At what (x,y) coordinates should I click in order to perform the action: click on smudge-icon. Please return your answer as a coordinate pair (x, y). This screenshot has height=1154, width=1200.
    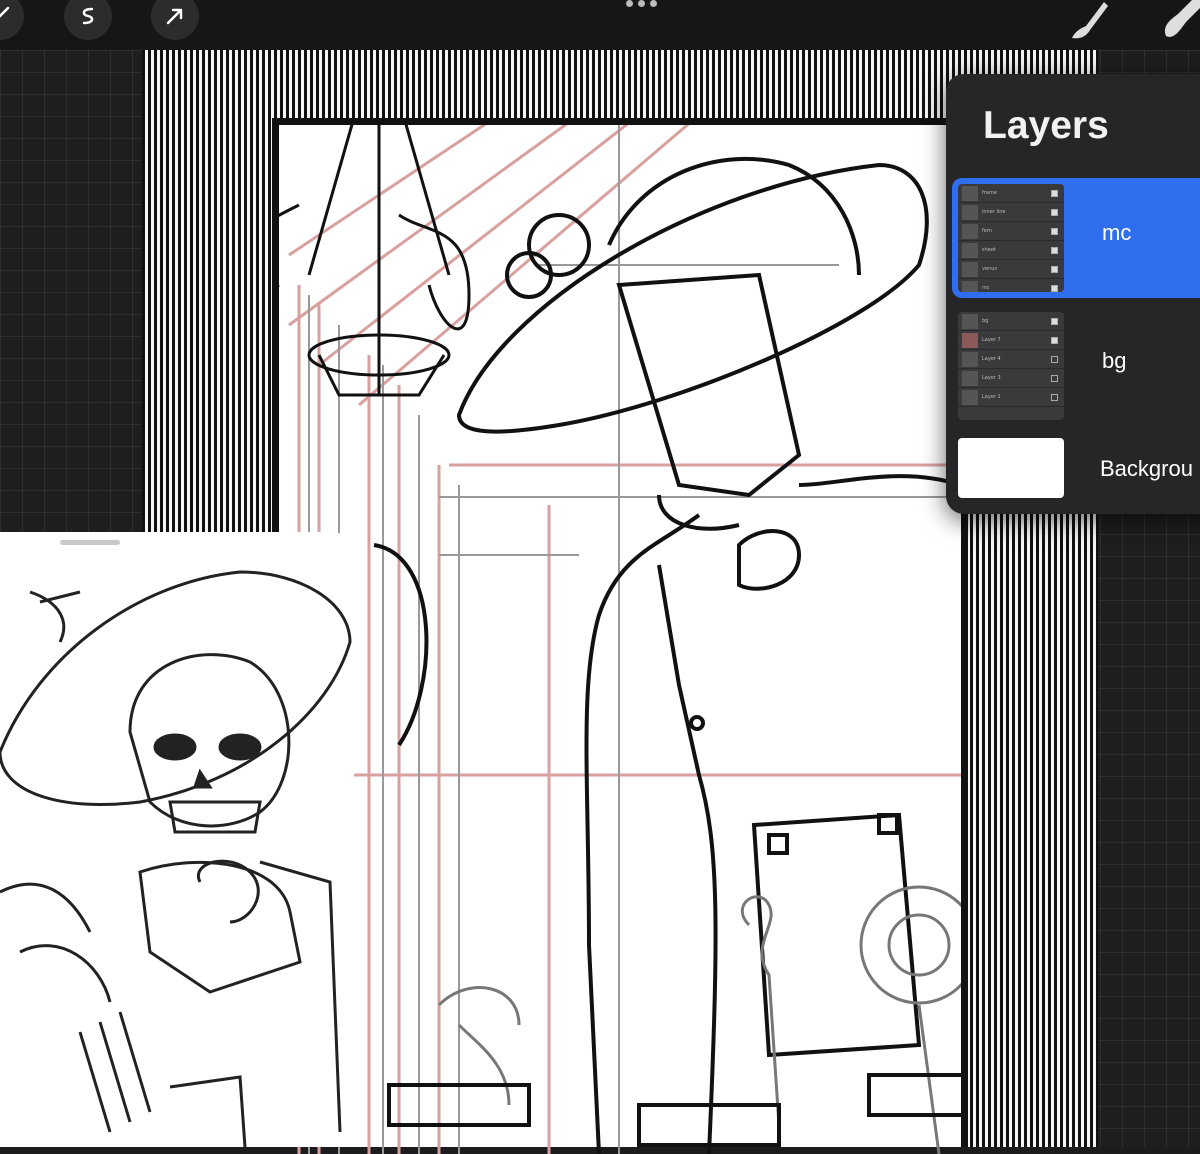
    Looking at the image, I should click on (1179, 22).